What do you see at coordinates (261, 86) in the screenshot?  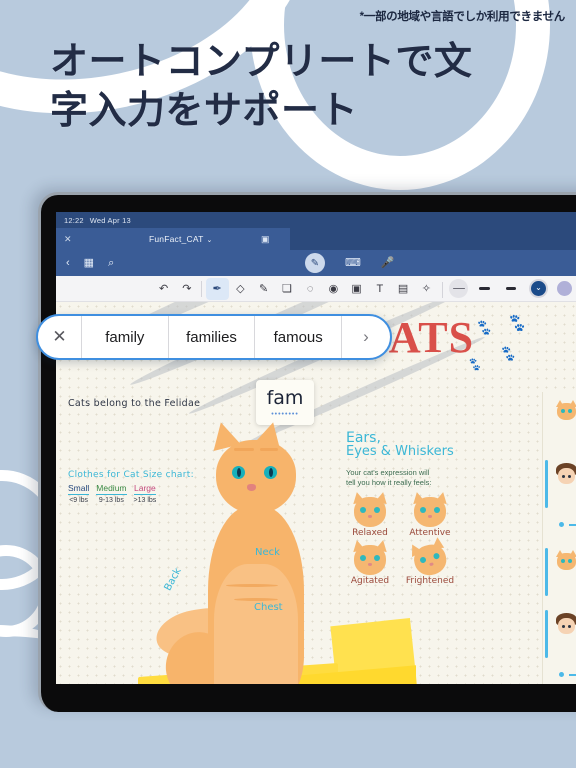 I see `page-title: オートコンプリートで文 字入力をサポート` at bounding box center [261, 86].